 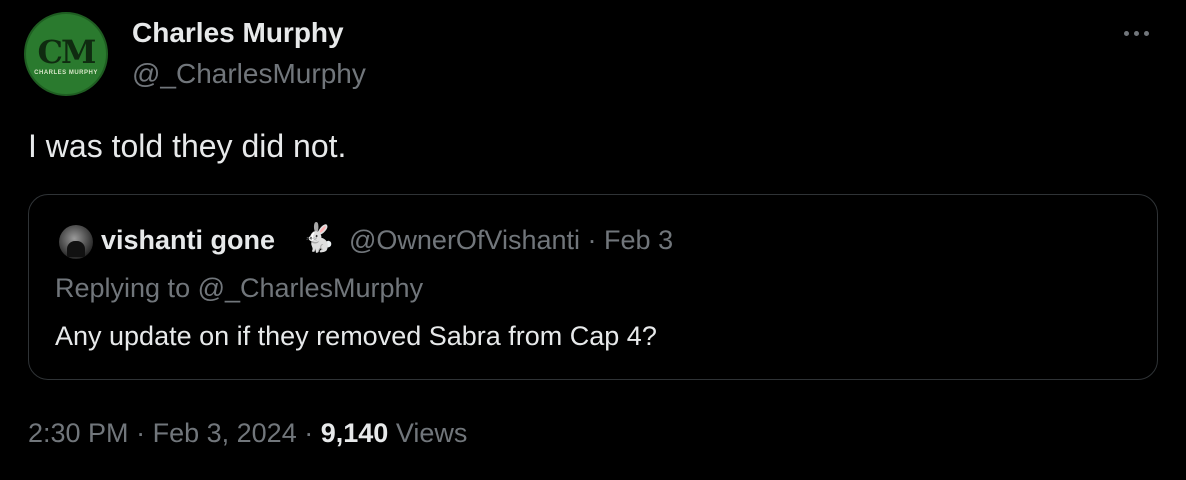 I want to click on tweet-time: 2:30 PM, so click(x=78, y=433).